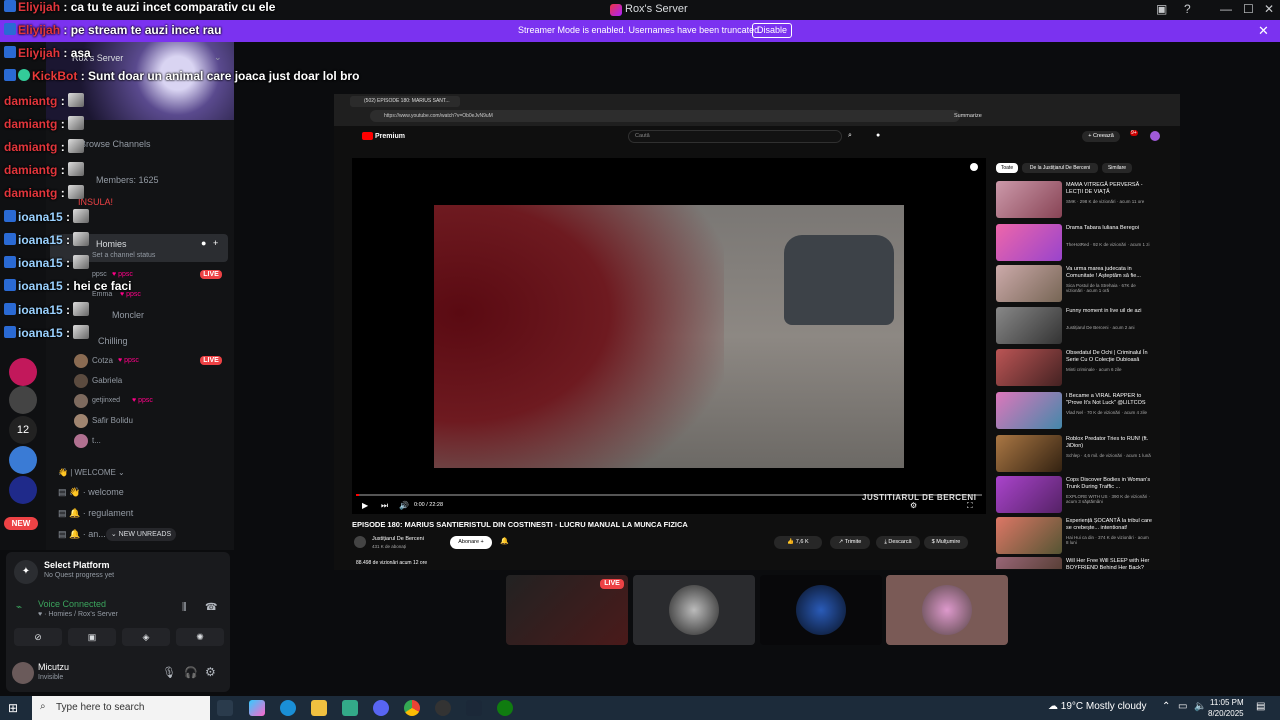  Describe the element at coordinates (128, 315) in the screenshot. I see `voice-user: Moncler` at that location.